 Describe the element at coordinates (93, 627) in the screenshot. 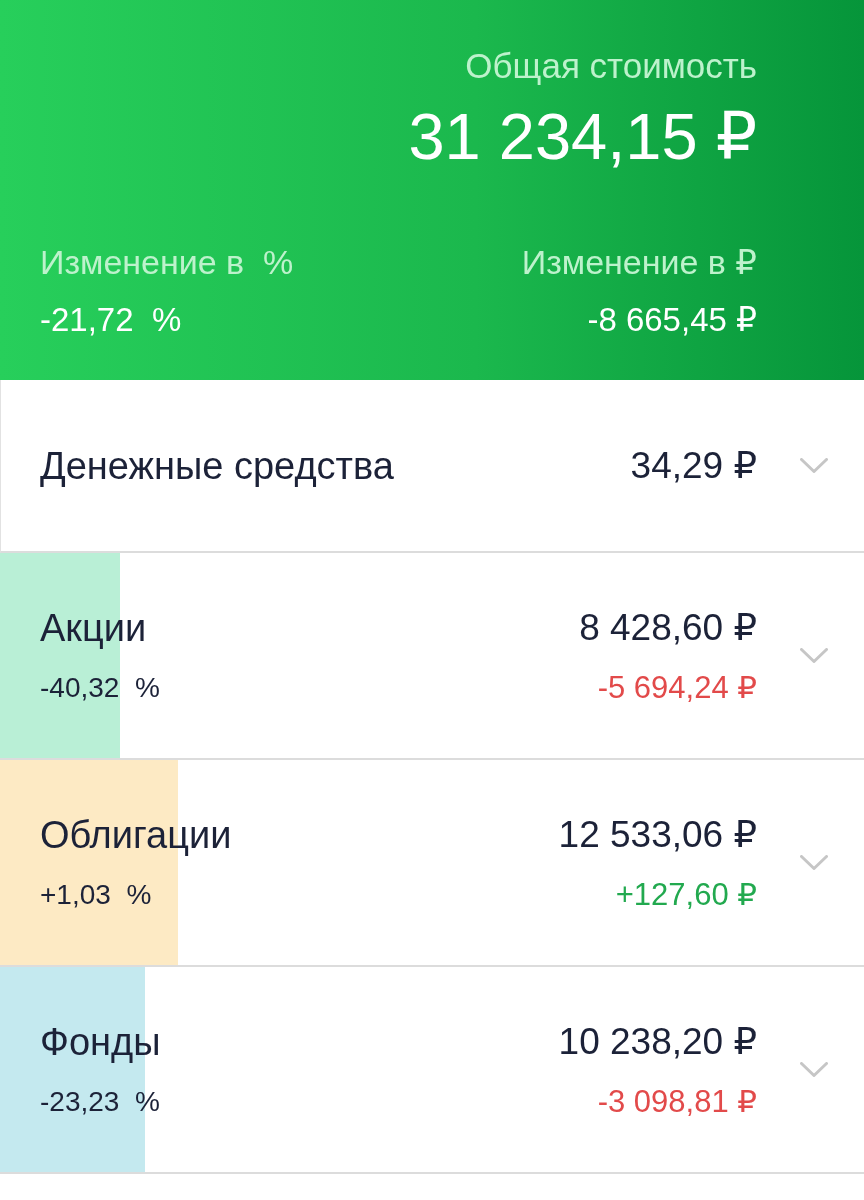

I see `category-name: Акции` at that location.